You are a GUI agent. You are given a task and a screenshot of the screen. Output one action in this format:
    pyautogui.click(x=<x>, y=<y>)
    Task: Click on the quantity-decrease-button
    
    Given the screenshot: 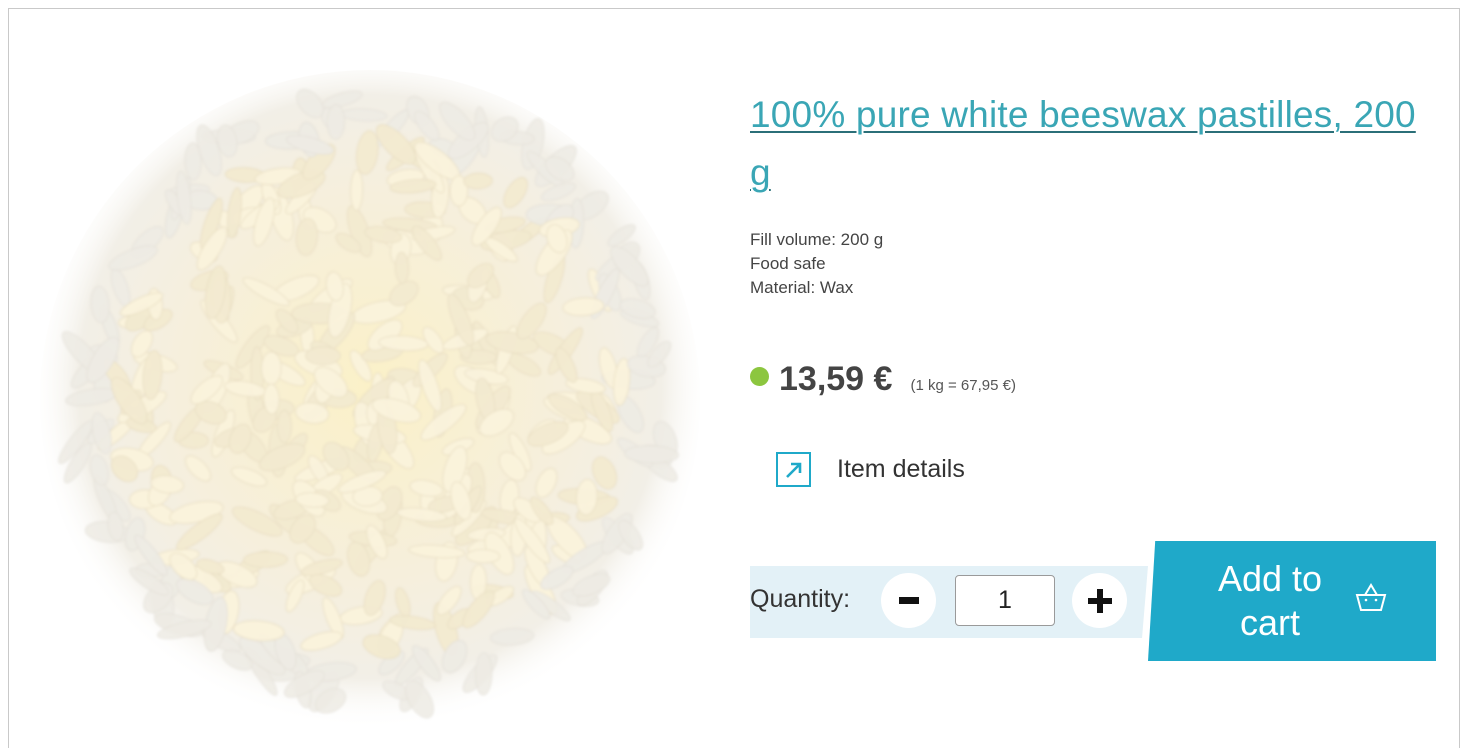 What is the action you would take?
    pyautogui.click(x=908, y=600)
    